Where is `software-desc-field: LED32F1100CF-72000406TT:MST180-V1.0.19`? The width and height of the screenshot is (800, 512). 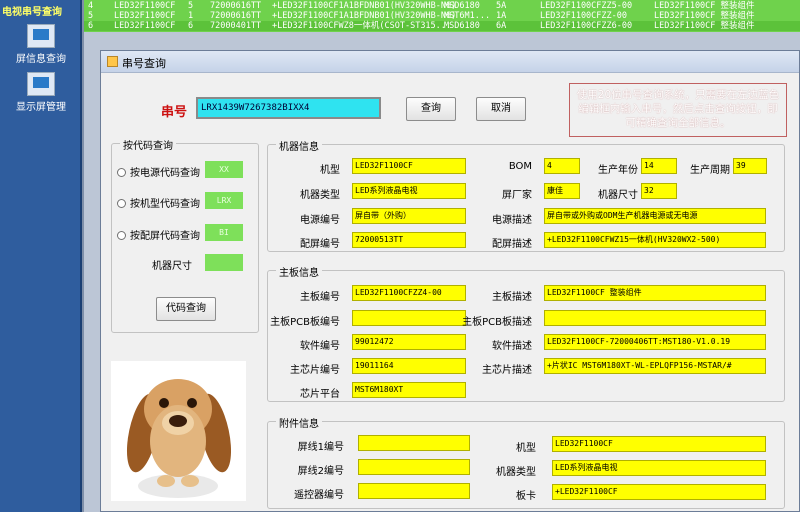 software-desc-field: LED32F1100CF-72000406TT:MST180-V1.0.19 is located at coordinates (655, 342).